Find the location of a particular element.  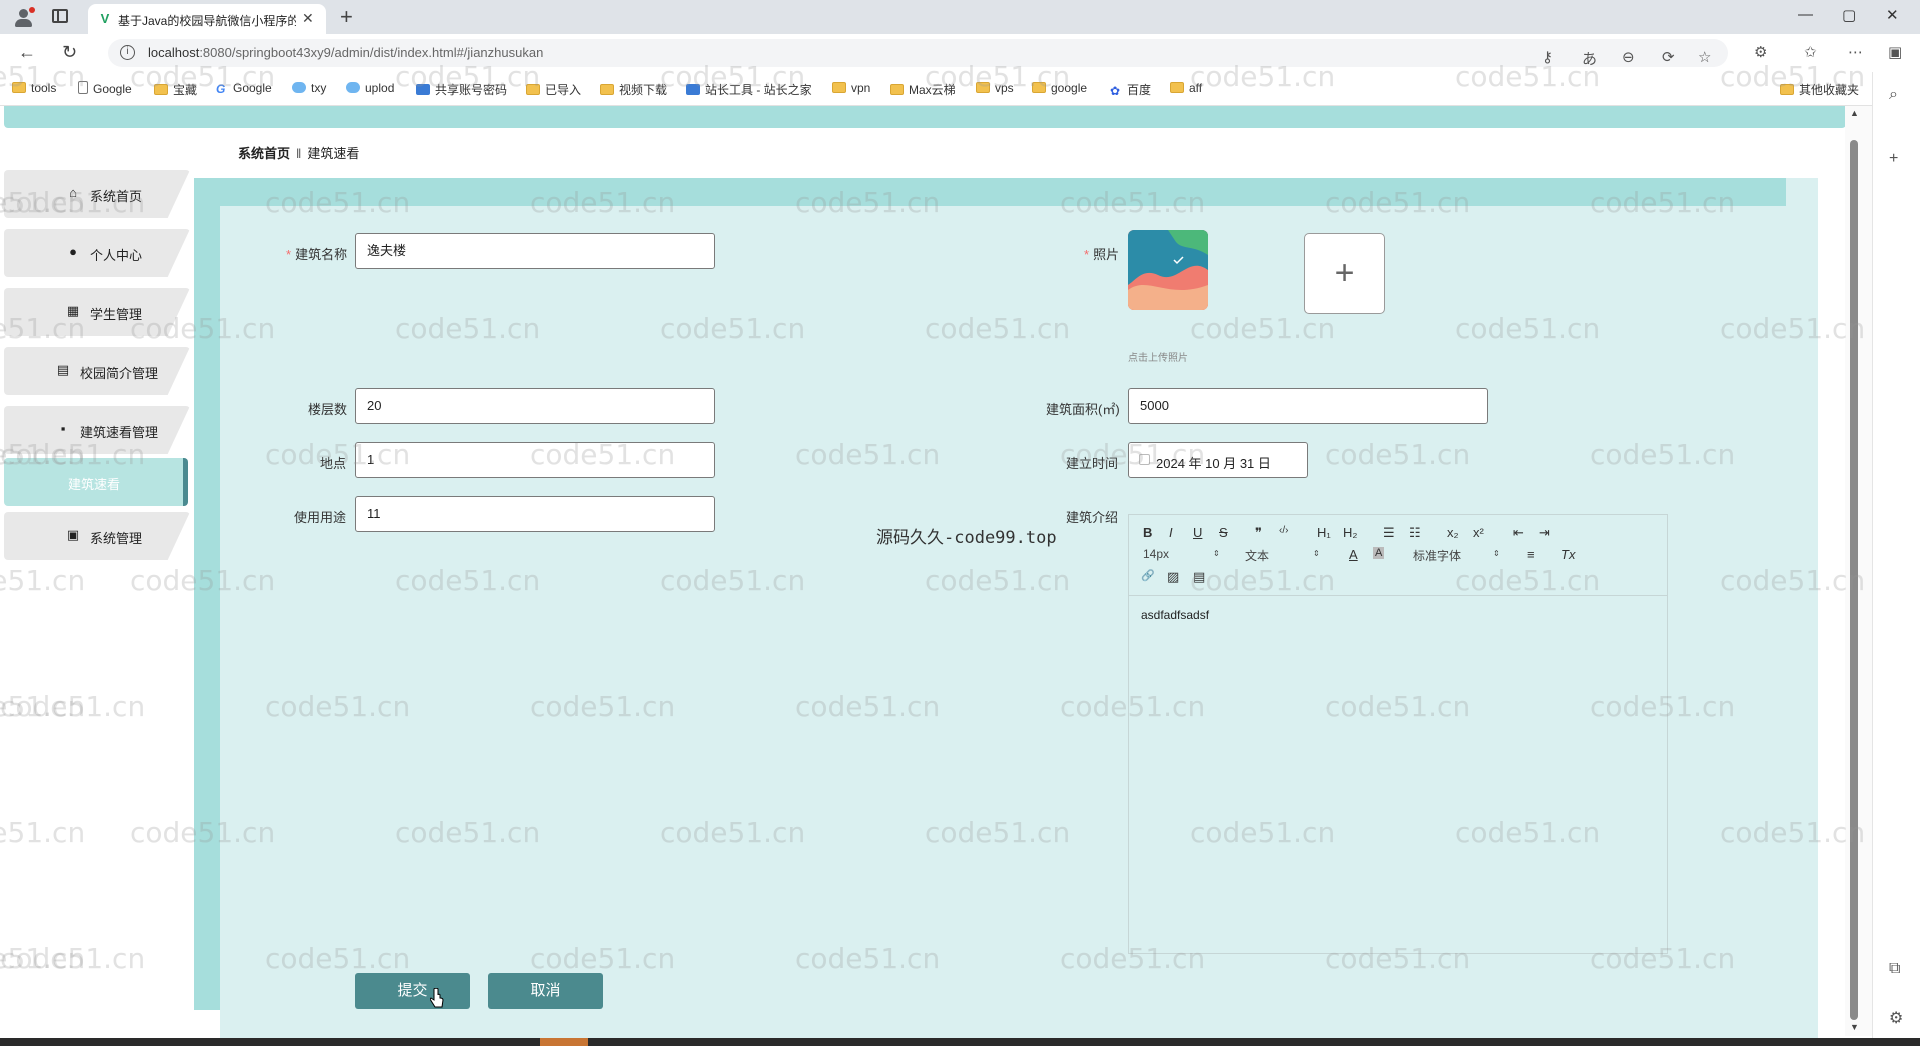

bookmark-other: 其他收藏夹 is located at coordinates (1819, 89).